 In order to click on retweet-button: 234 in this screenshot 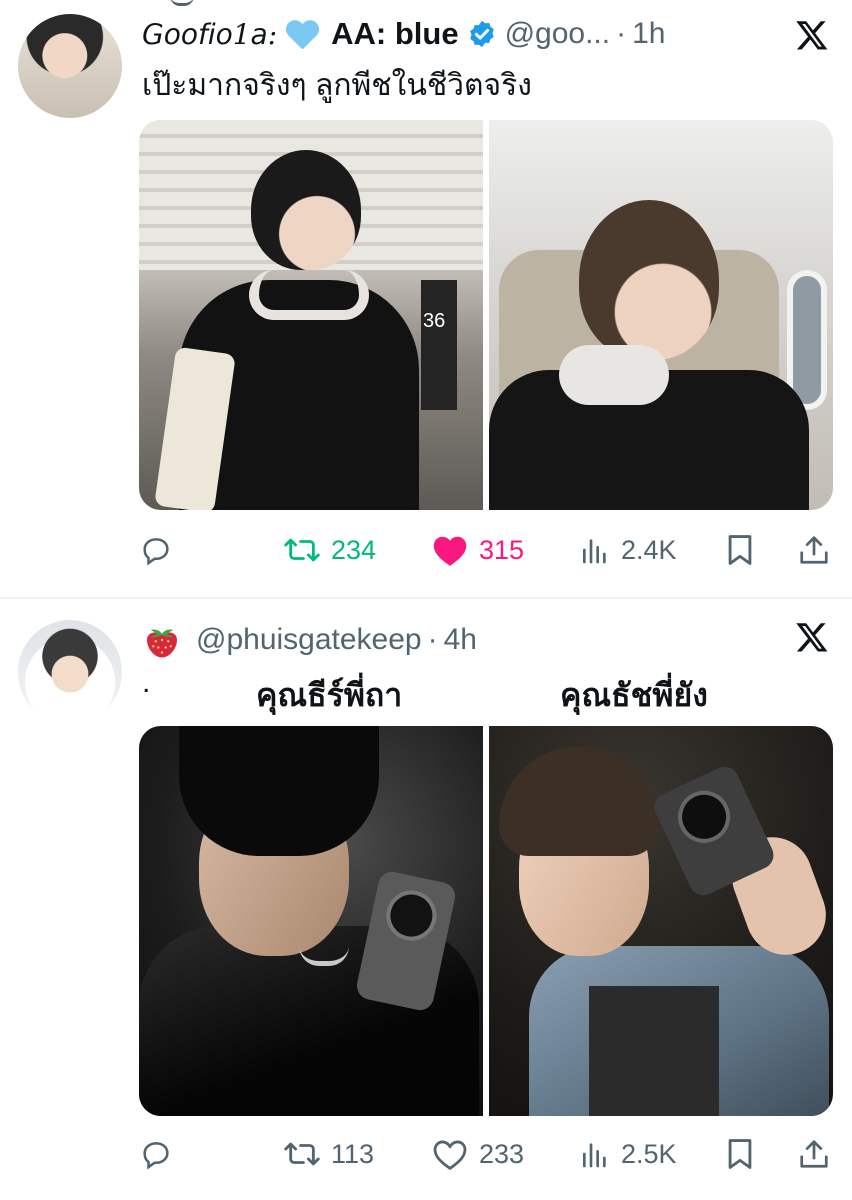, I will do `click(329, 550)`.